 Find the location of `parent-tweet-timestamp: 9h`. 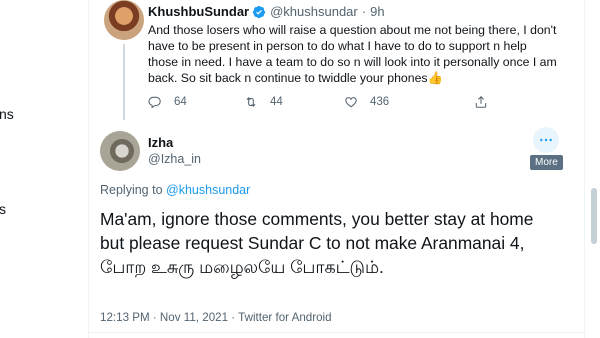

parent-tweet-timestamp: 9h is located at coordinates (377, 11).